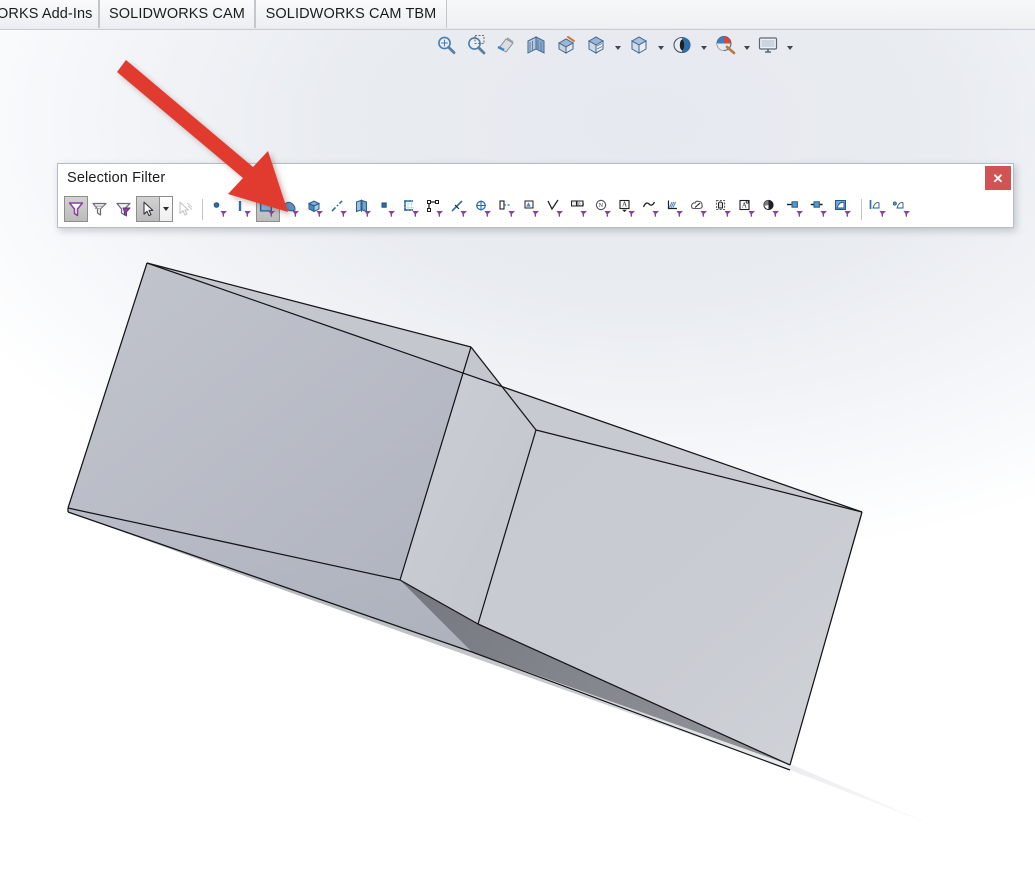 This screenshot has width=1035, height=869. What do you see at coordinates (446, 45) in the screenshot?
I see `zoom-to-fit-icon` at bounding box center [446, 45].